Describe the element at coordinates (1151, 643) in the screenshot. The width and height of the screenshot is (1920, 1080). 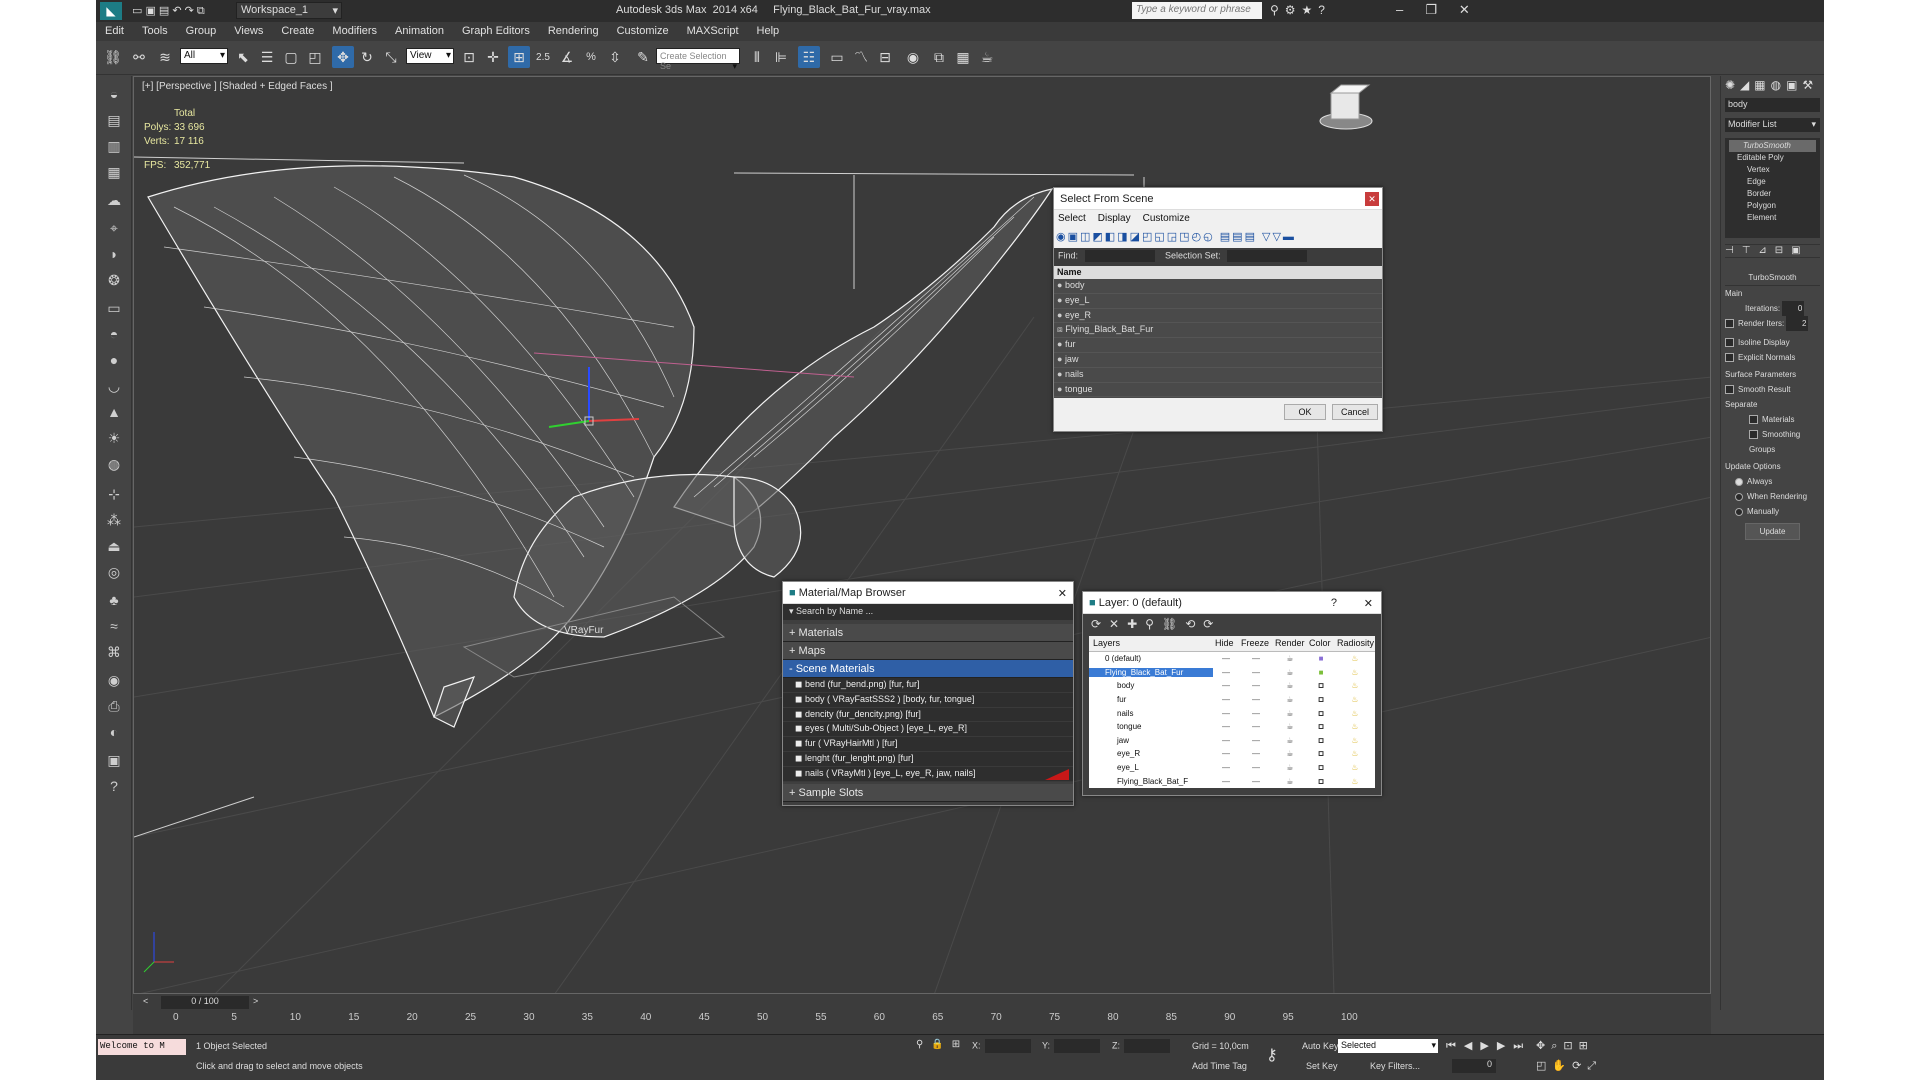
I see `col-layers: Layers` at that location.